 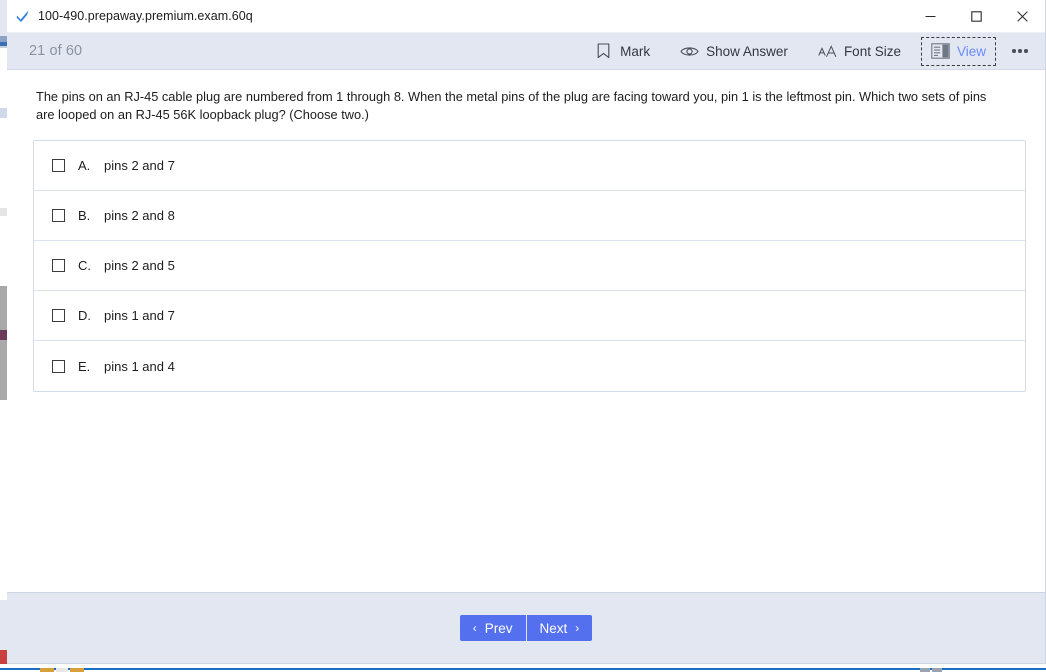 I want to click on mark-button: Mark, so click(x=622, y=51).